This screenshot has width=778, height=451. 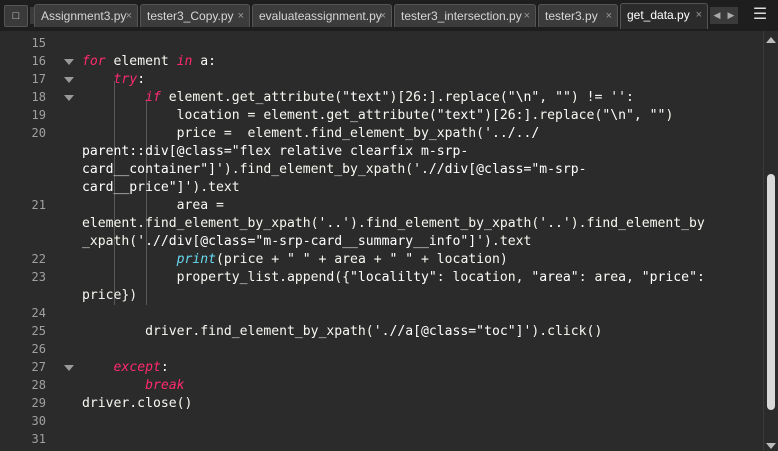 I want to click on tab-assignment3: Assignment3.py ×, so click(x=86, y=15).